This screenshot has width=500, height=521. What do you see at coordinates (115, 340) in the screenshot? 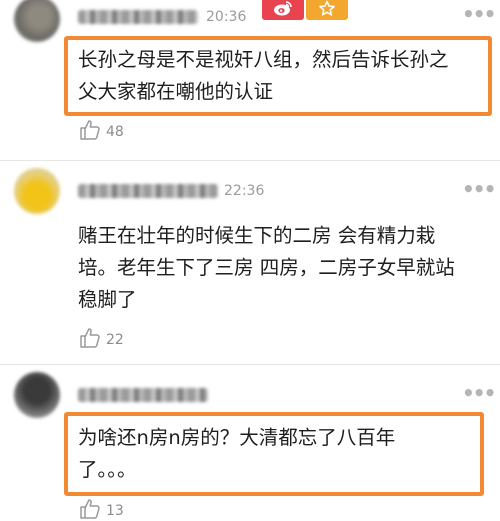
I see `like-count: 22` at bounding box center [115, 340].